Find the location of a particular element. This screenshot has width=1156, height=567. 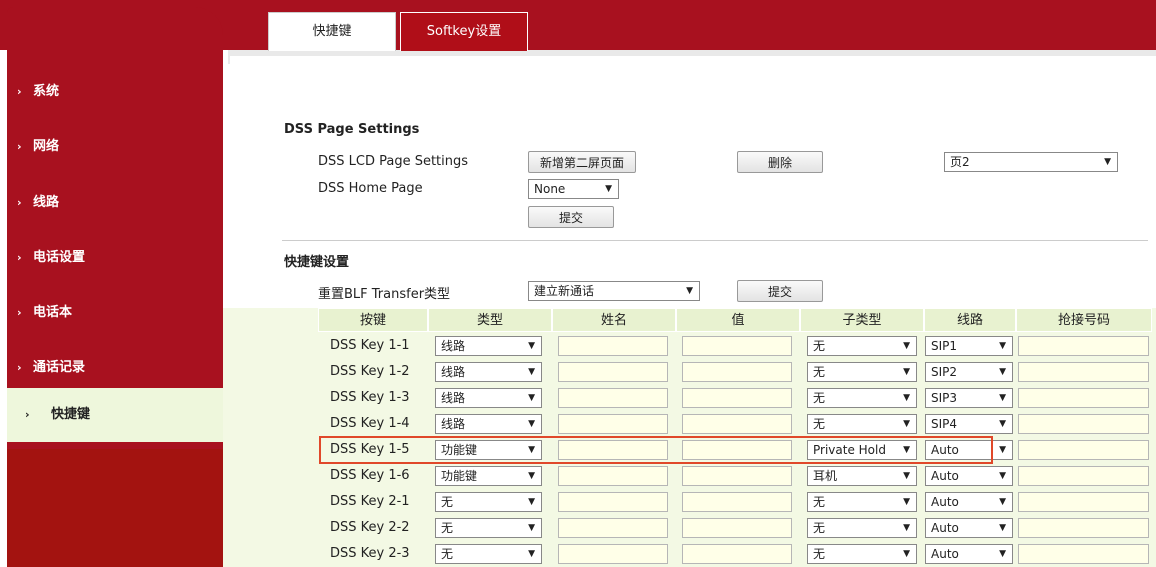

col-header-type: 类型 is located at coordinates (490, 320).